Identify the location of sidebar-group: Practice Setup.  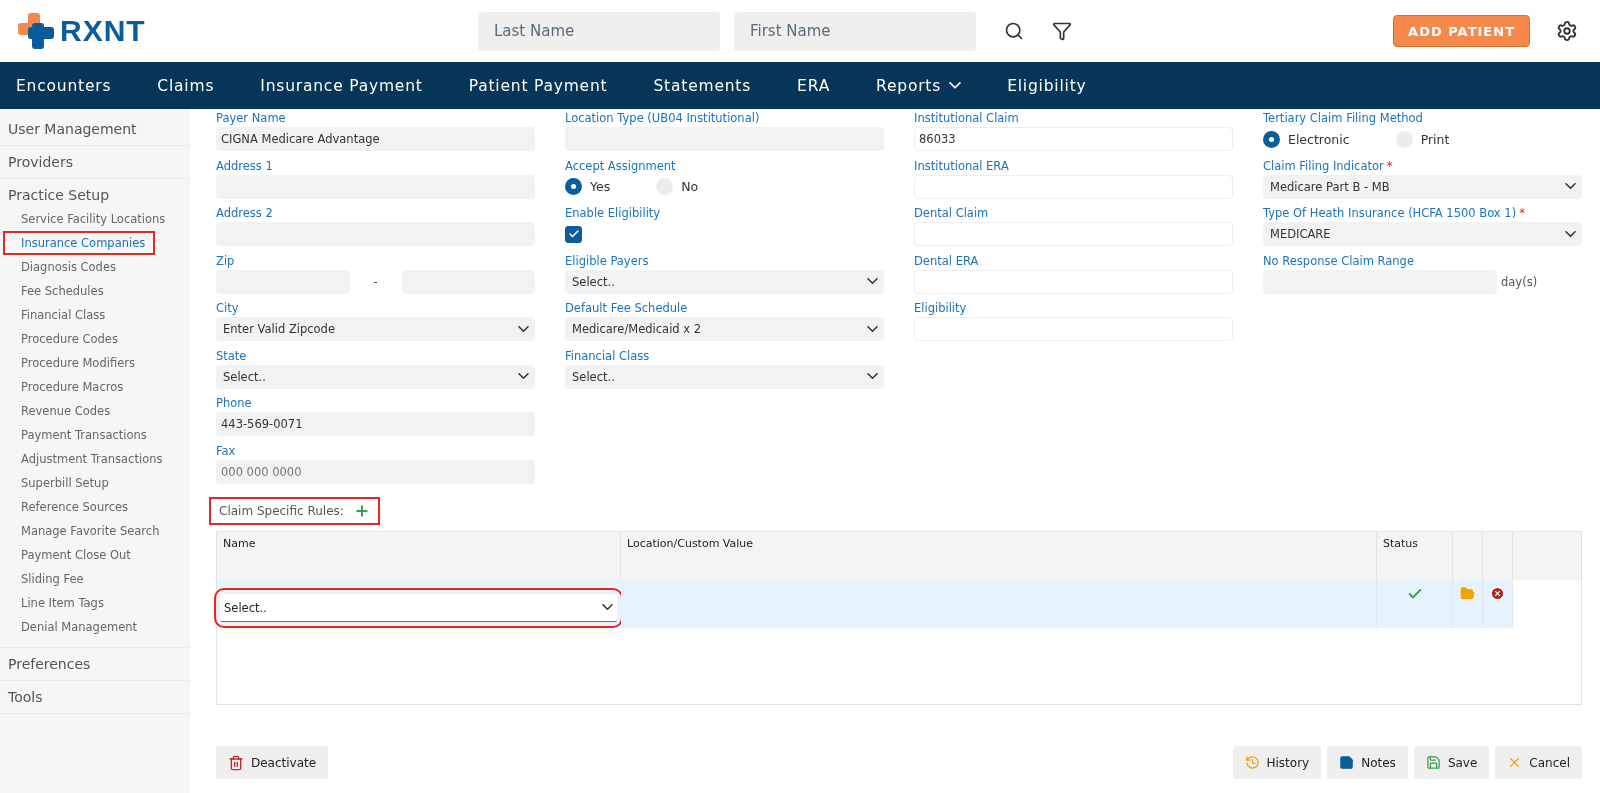
(59, 195).